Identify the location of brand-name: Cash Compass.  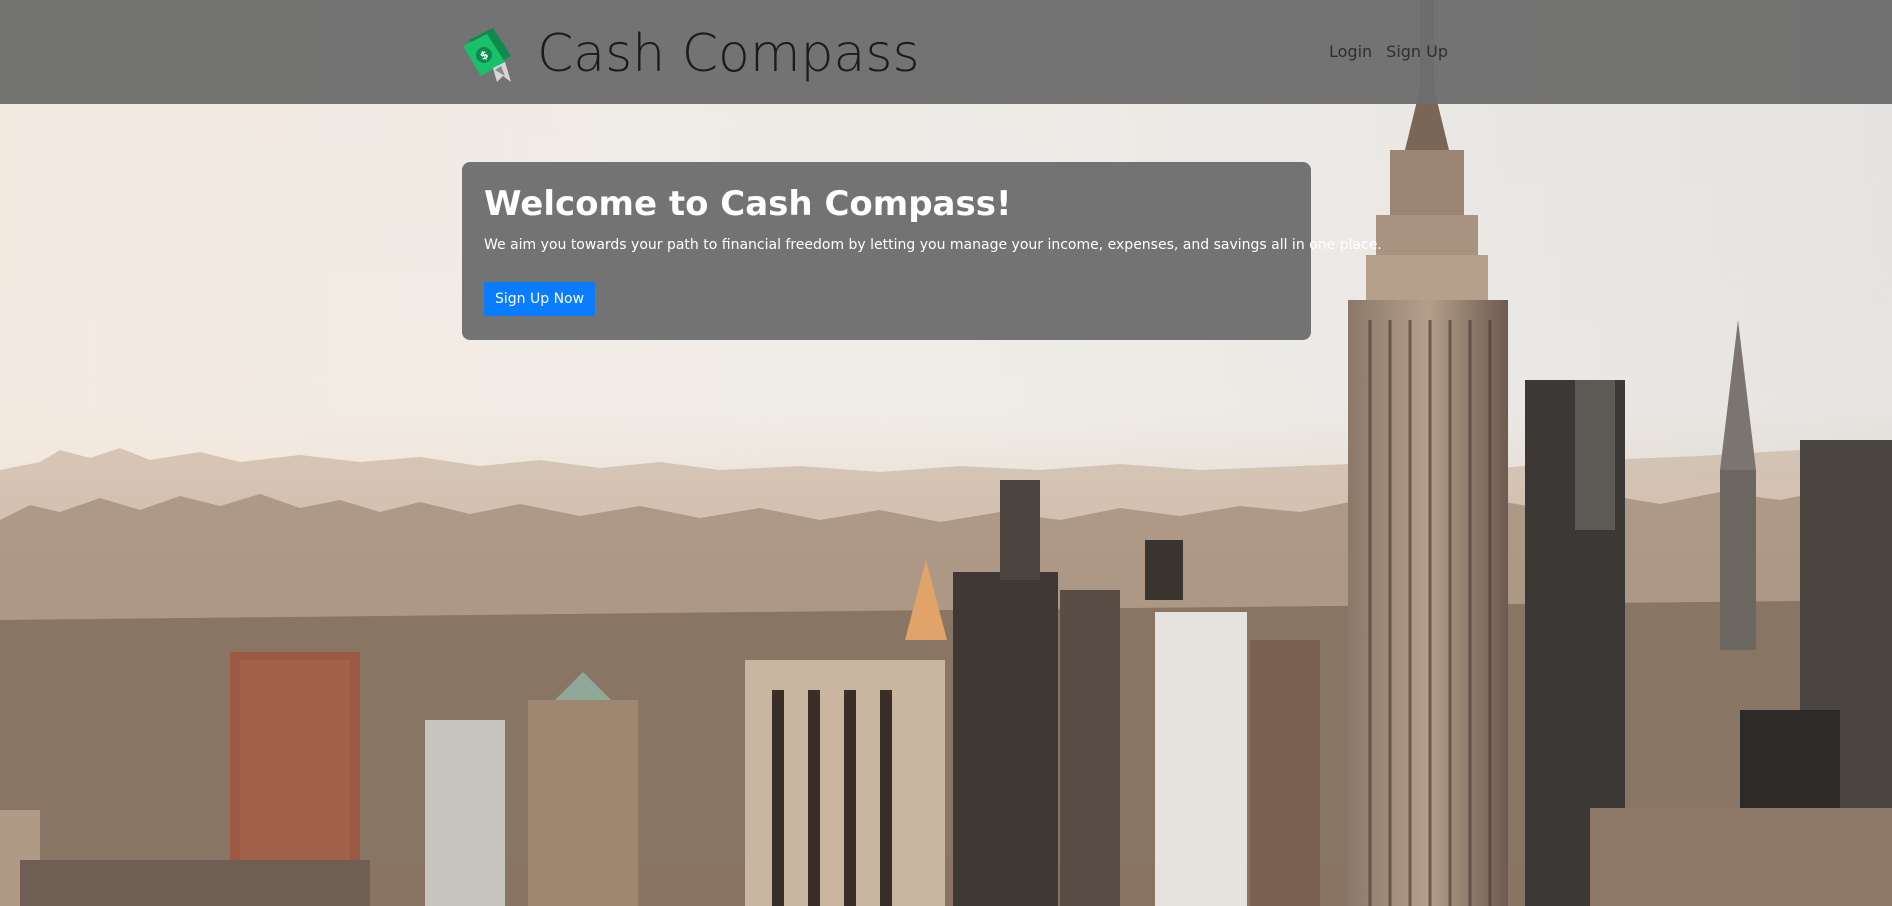
(728, 54).